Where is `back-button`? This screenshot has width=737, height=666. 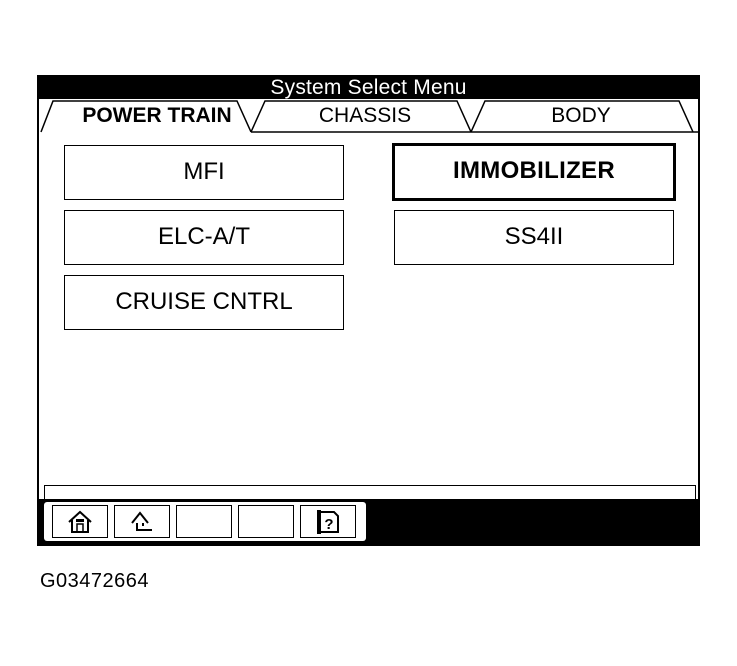 back-button is located at coordinates (142, 521).